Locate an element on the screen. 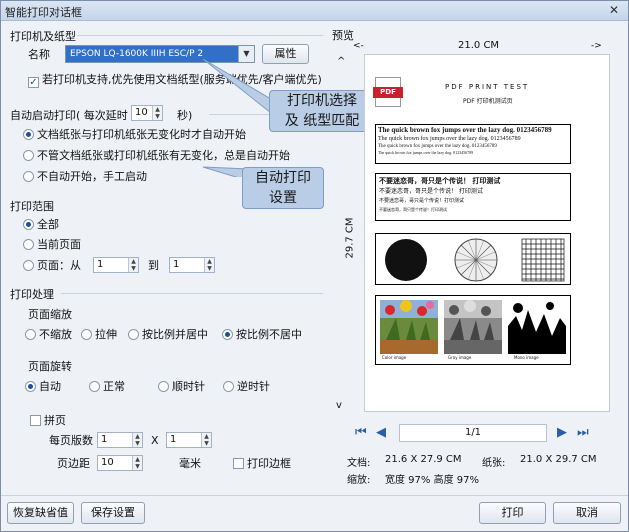 The height and width of the screenshot is (532, 629). printer-callout-line1: 打印机选择 is located at coordinates (322, 101).